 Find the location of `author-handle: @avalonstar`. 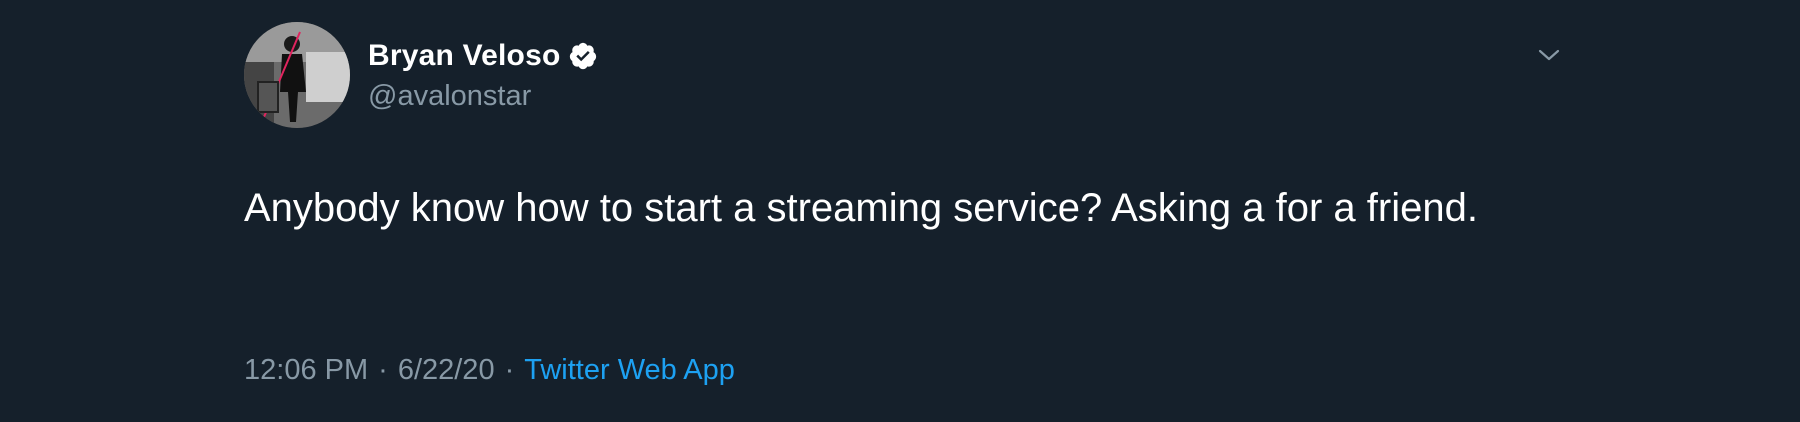

author-handle: @avalonstar is located at coordinates (449, 96).